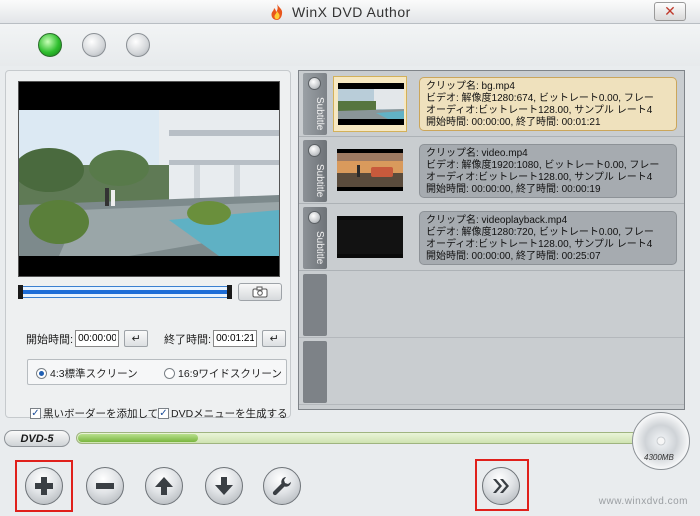  What do you see at coordinates (169, 373) in the screenshot?
I see `radio-unselected-icon` at bounding box center [169, 373].